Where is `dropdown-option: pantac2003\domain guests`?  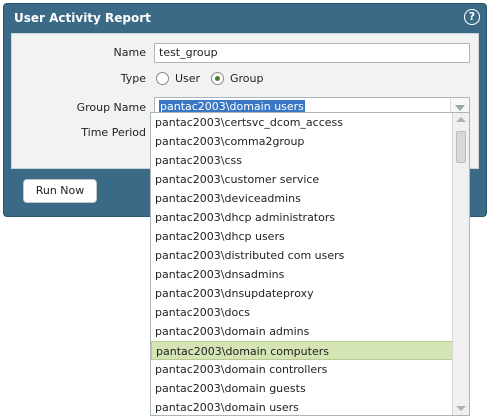 dropdown-option: pantac2003\domain guests is located at coordinates (302, 388).